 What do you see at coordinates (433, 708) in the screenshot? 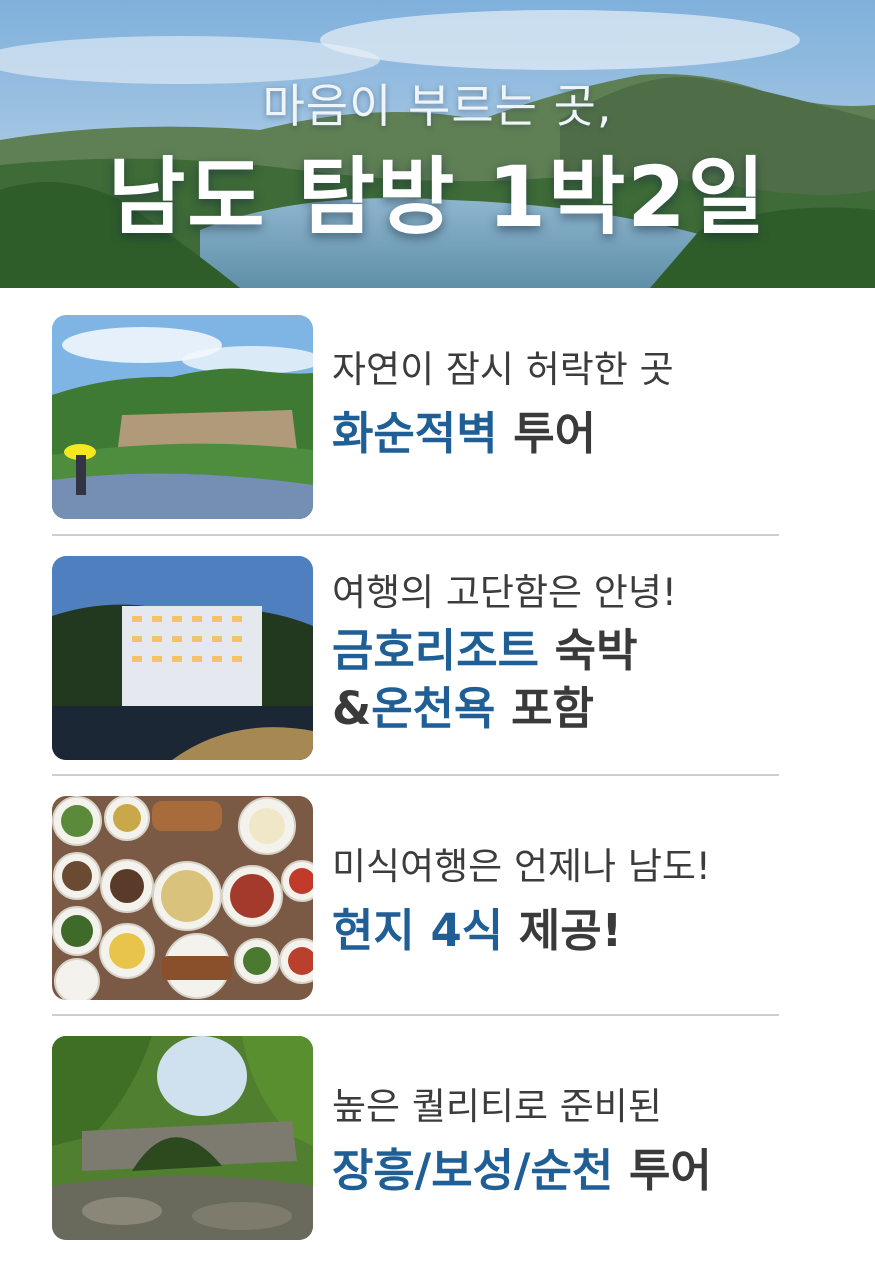
I see `item-headline-highlight: 온천욕` at bounding box center [433, 708].